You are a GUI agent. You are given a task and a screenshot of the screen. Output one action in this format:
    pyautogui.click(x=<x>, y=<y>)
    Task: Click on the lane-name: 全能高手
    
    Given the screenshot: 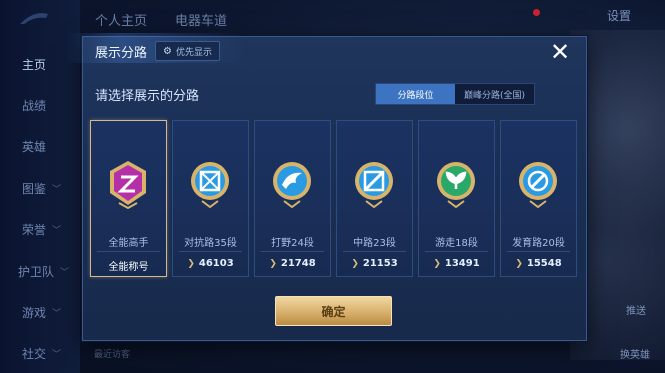 What is the action you would take?
    pyautogui.click(x=128, y=243)
    